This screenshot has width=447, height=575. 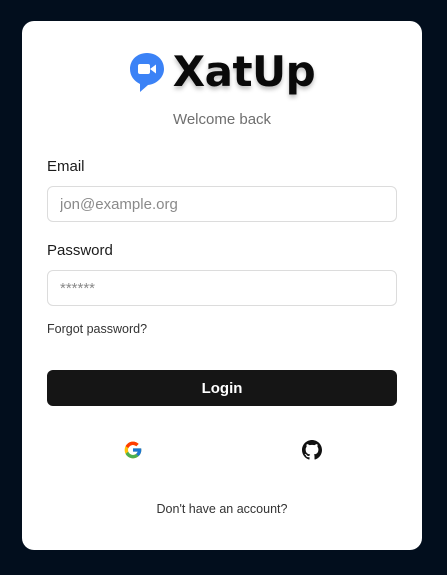 What do you see at coordinates (97, 329) in the screenshot?
I see `forgot-password-link: Forgot password?` at bounding box center [97, 329].